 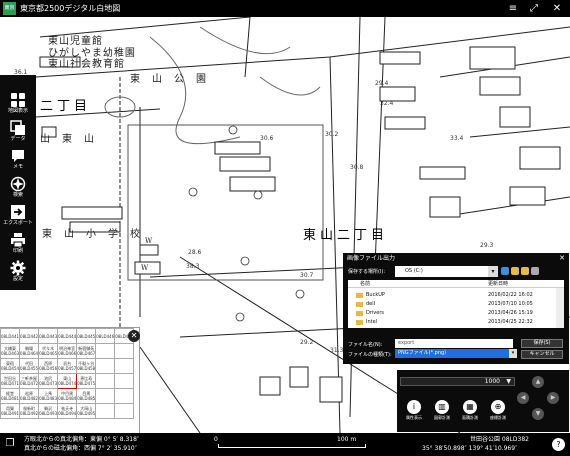 I want to click on mesh-cell: 駒場08LD464, so click(x=29, y=351).